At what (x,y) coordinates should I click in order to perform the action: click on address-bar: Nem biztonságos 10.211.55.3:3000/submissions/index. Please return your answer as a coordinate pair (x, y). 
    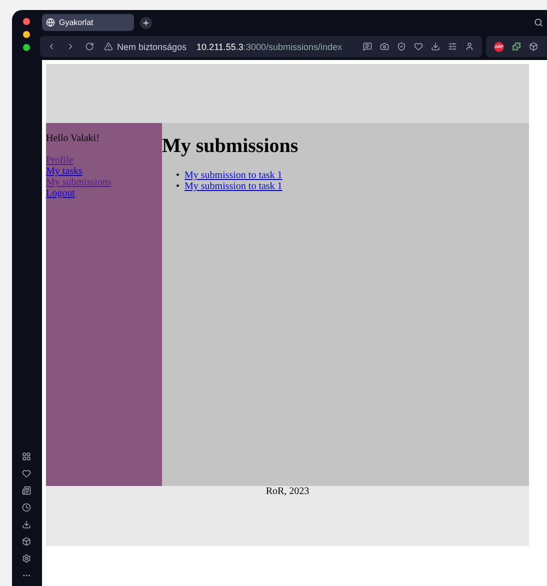
    Looking at the image, I should click on (261, 46).